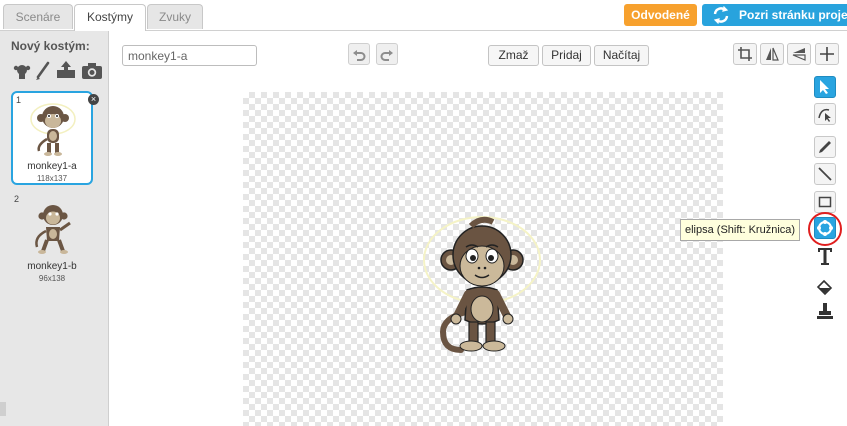  What do you see at coordinates (482, 284) in the screenshot?
I see `monkey-costume-image` at bounding box center [482, 284].